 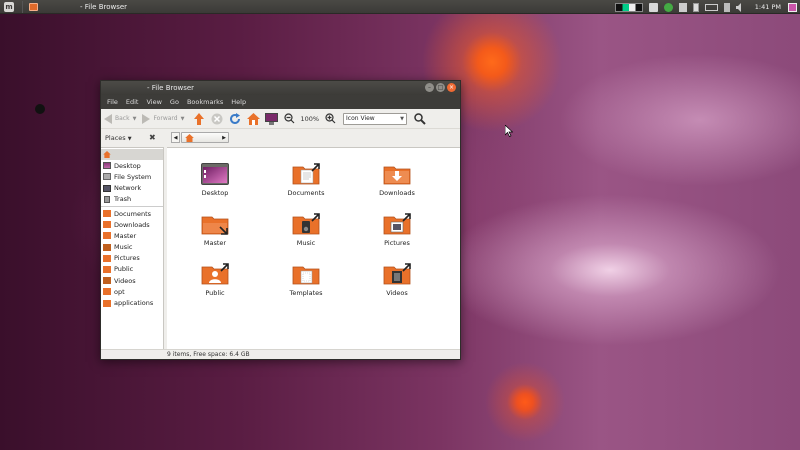 What do you see at coordinates (107, 281) in the screenshot?
I see `folder-videos-icon` at bounding box center [107, 281].